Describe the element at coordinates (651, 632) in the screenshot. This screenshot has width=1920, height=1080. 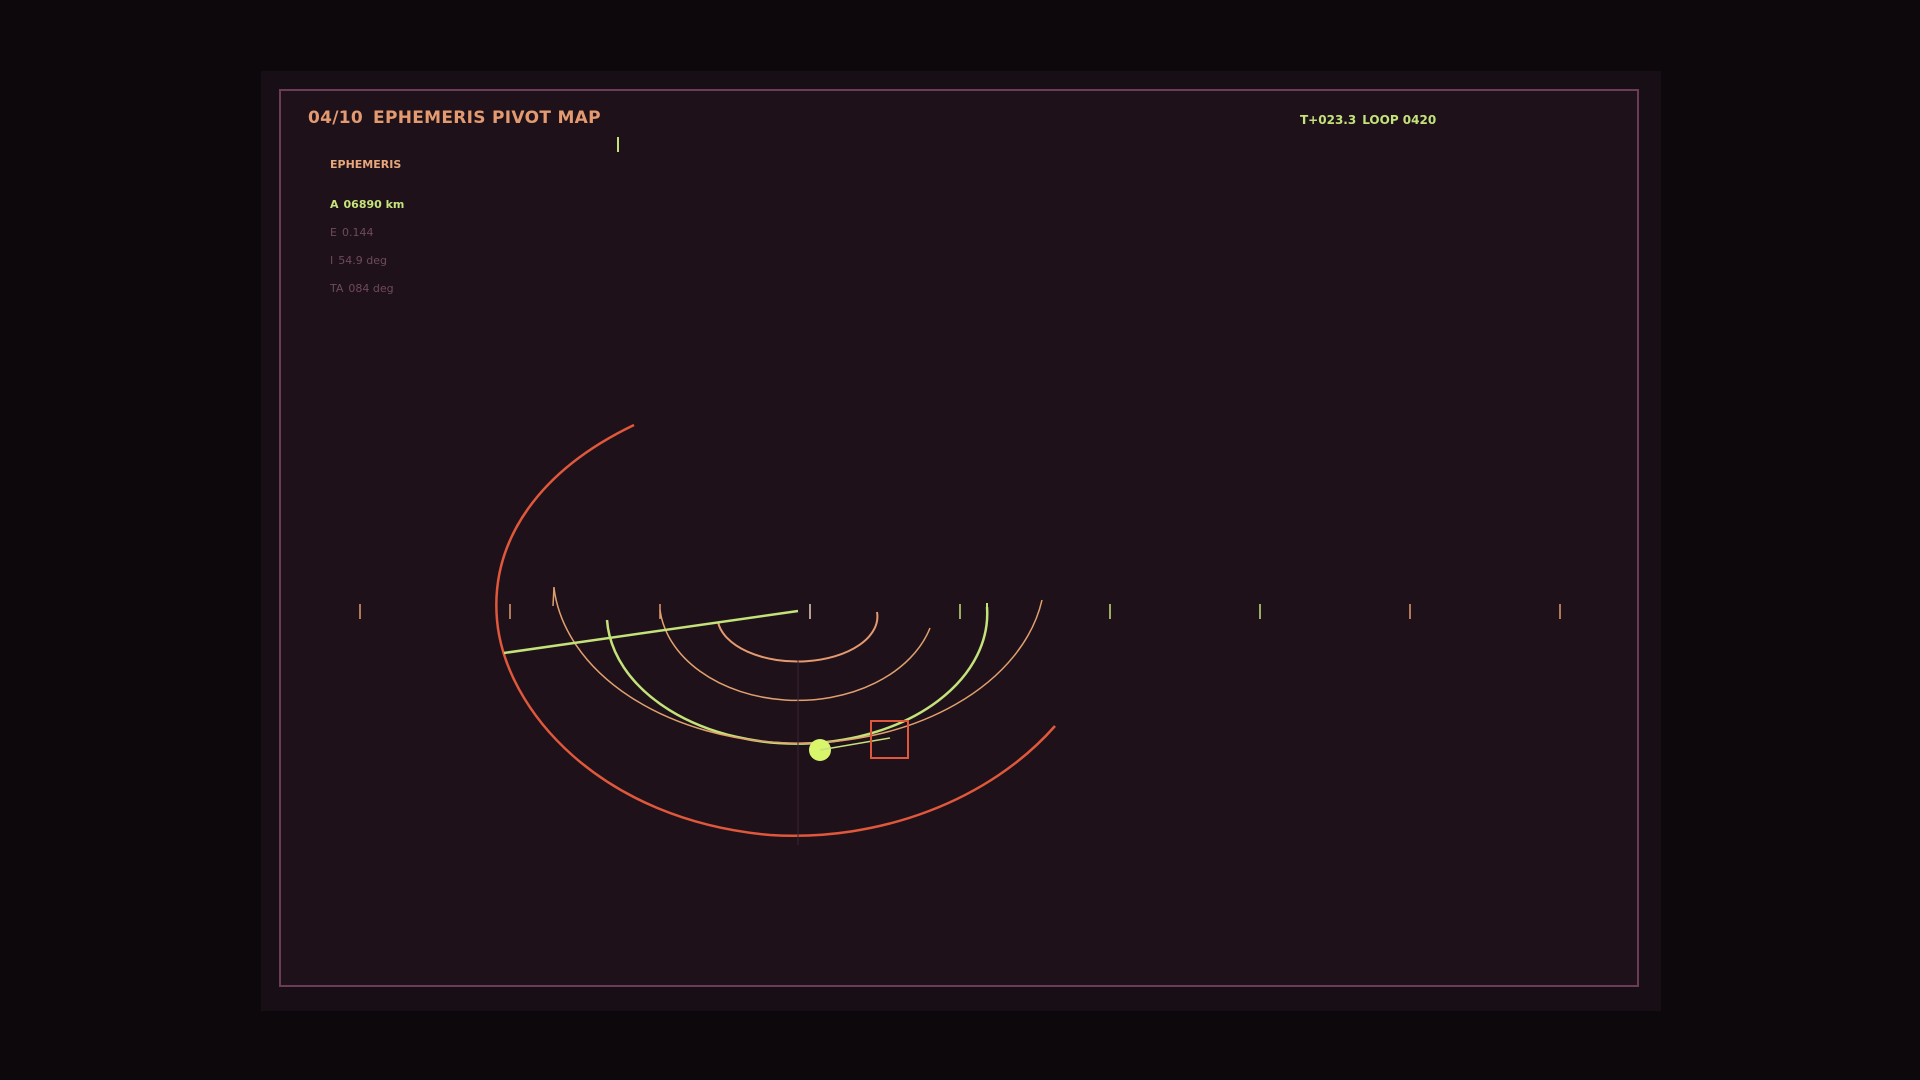
I see `node-line` at that location.